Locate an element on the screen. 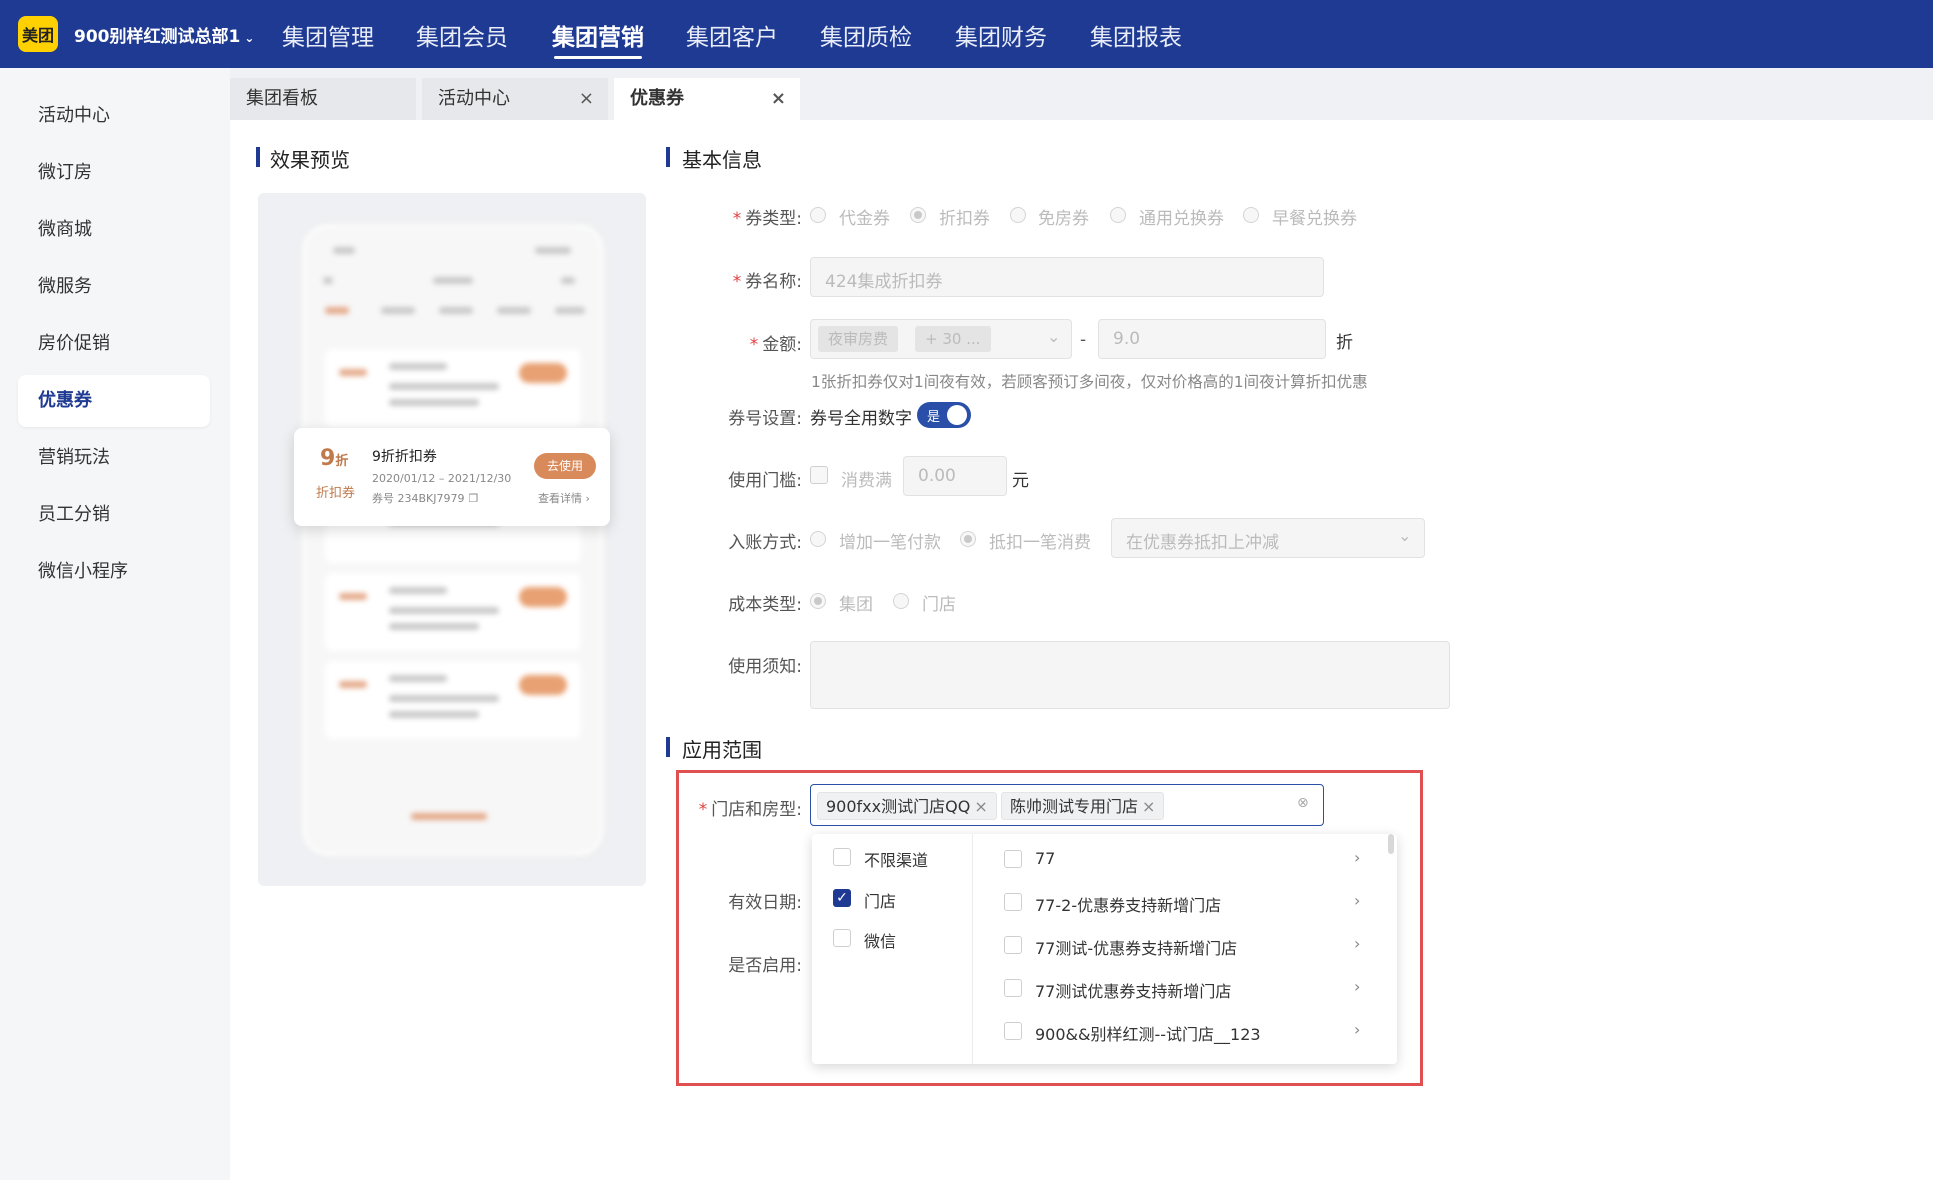 The height and width of the screenshot is (1180, 1933). radio-cost-store is located at coordinates (901, 601).